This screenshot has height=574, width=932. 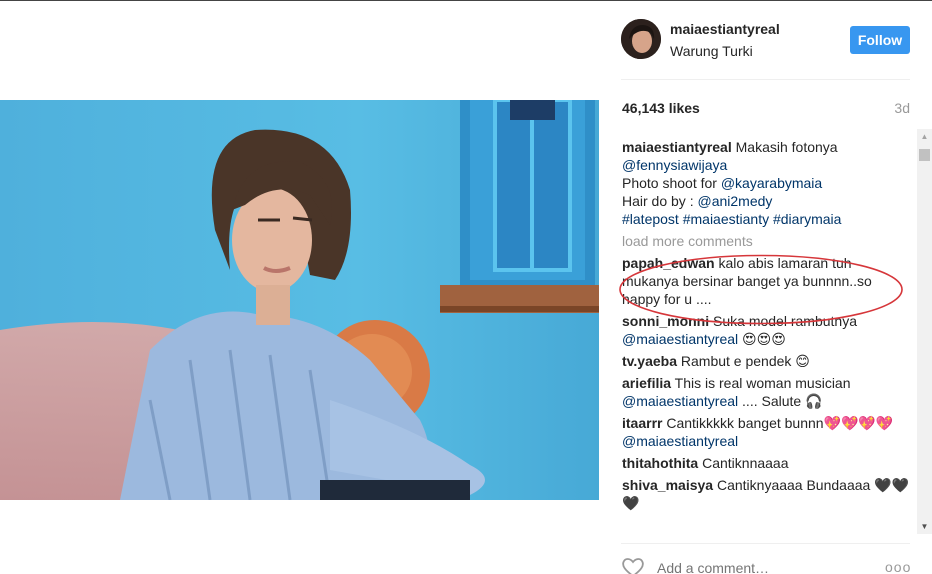 What do you see at coordinates (924, 526) in the screenshot?
I see `scroll-down-arrow-icon: ▼` at bounding box center [924, 526].